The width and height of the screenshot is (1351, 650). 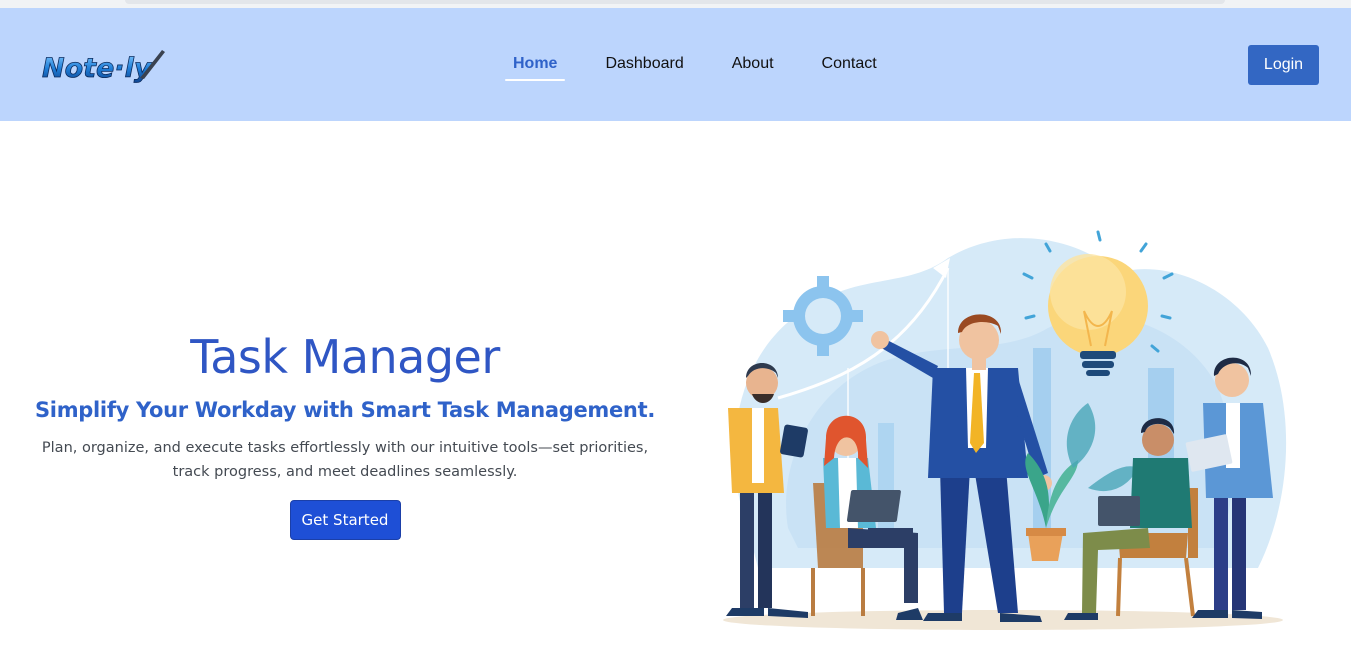 I want to click on nav-link-about: About, so click(x=753, y=66).